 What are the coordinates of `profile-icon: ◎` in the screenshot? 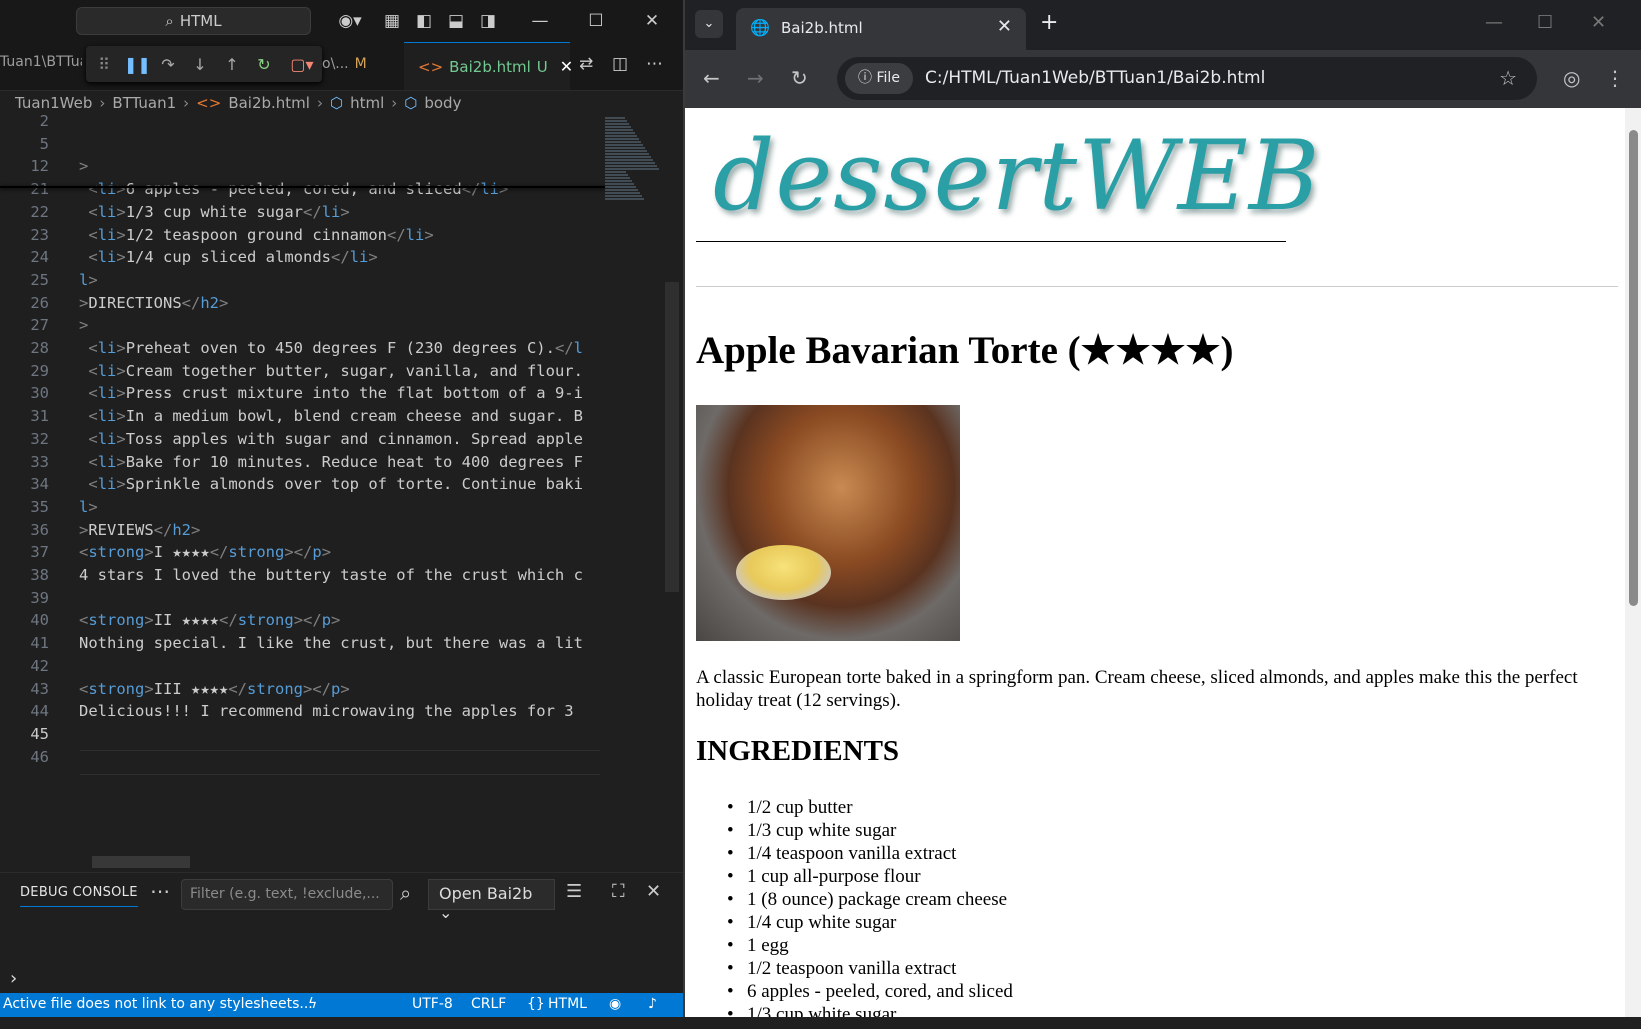 It's located at (1571, 78).